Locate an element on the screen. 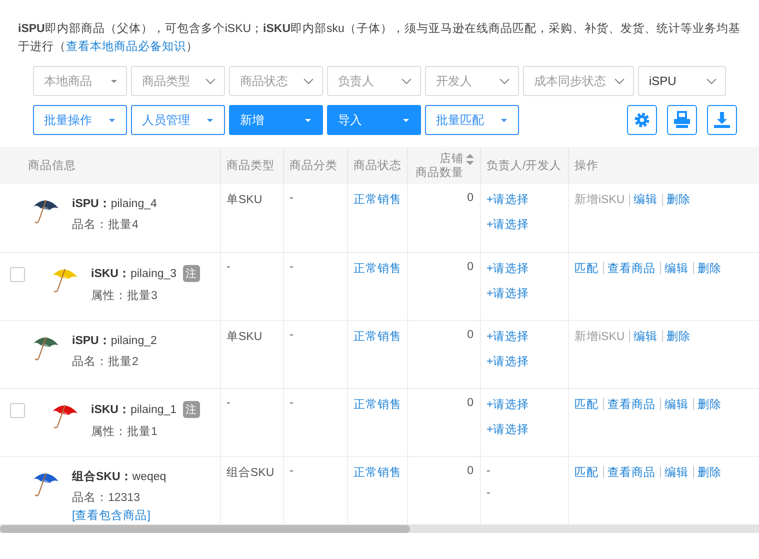 The width and height of the screenshot is (759, 559). action-dropdown: 批量操作 is located at coordinates (80, 120).